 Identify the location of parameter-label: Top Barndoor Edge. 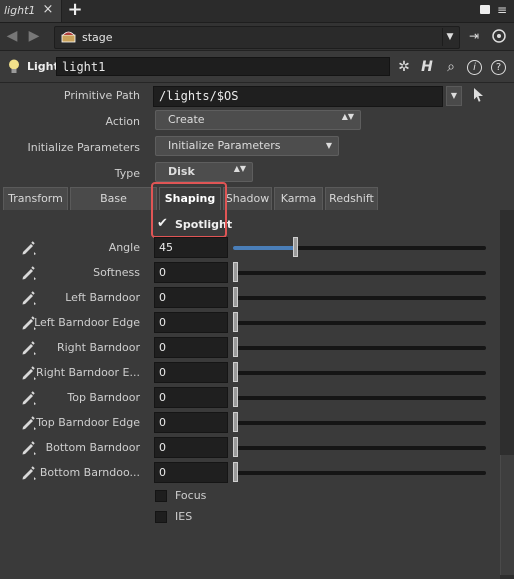
(88, 422).